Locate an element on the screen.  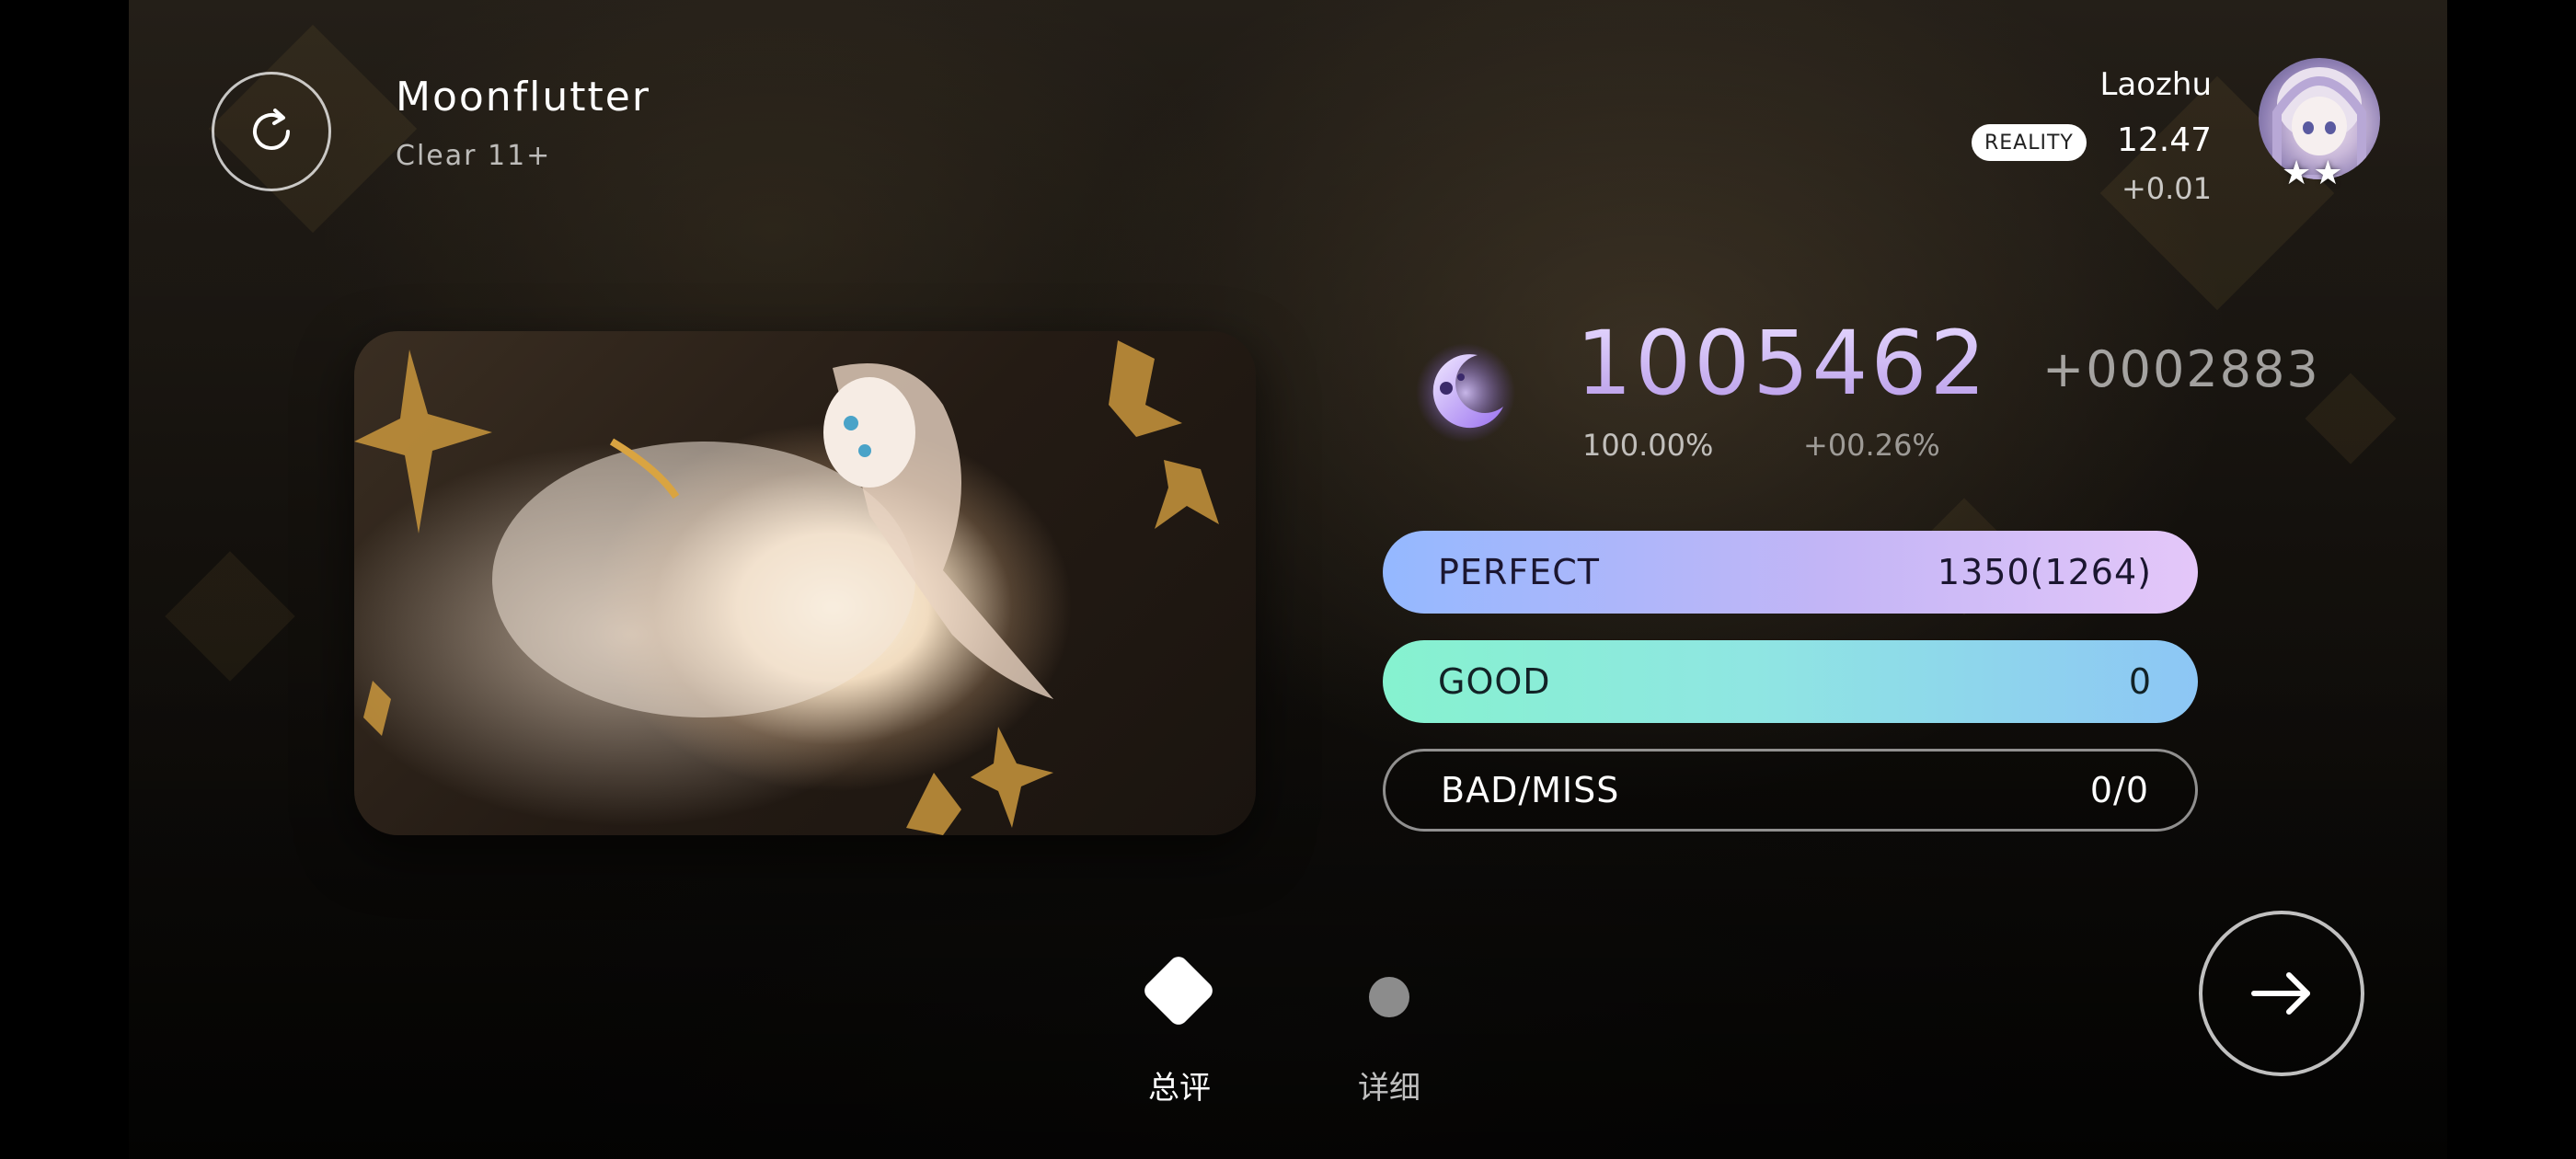
reality-badge: REALITY is located at coordinates (2029, 142).